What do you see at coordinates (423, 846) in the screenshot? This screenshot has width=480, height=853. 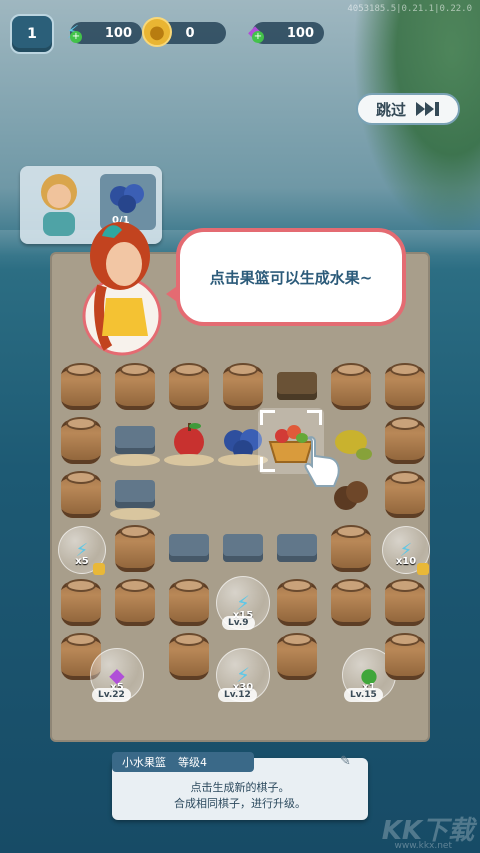 I see `watermark-url: www.kkx.net` at bounding box center [423, 846].